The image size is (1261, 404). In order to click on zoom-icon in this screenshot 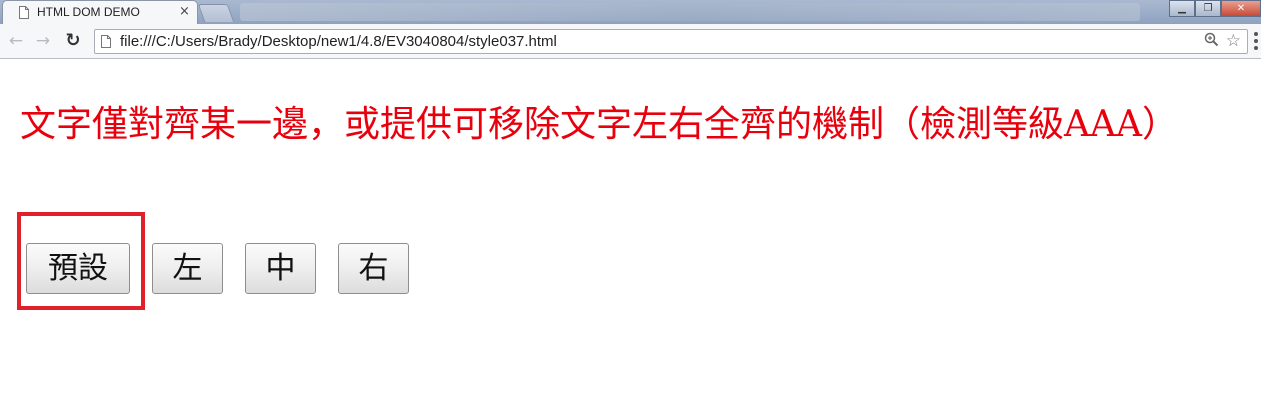, I will do `click(1211, 41)`.